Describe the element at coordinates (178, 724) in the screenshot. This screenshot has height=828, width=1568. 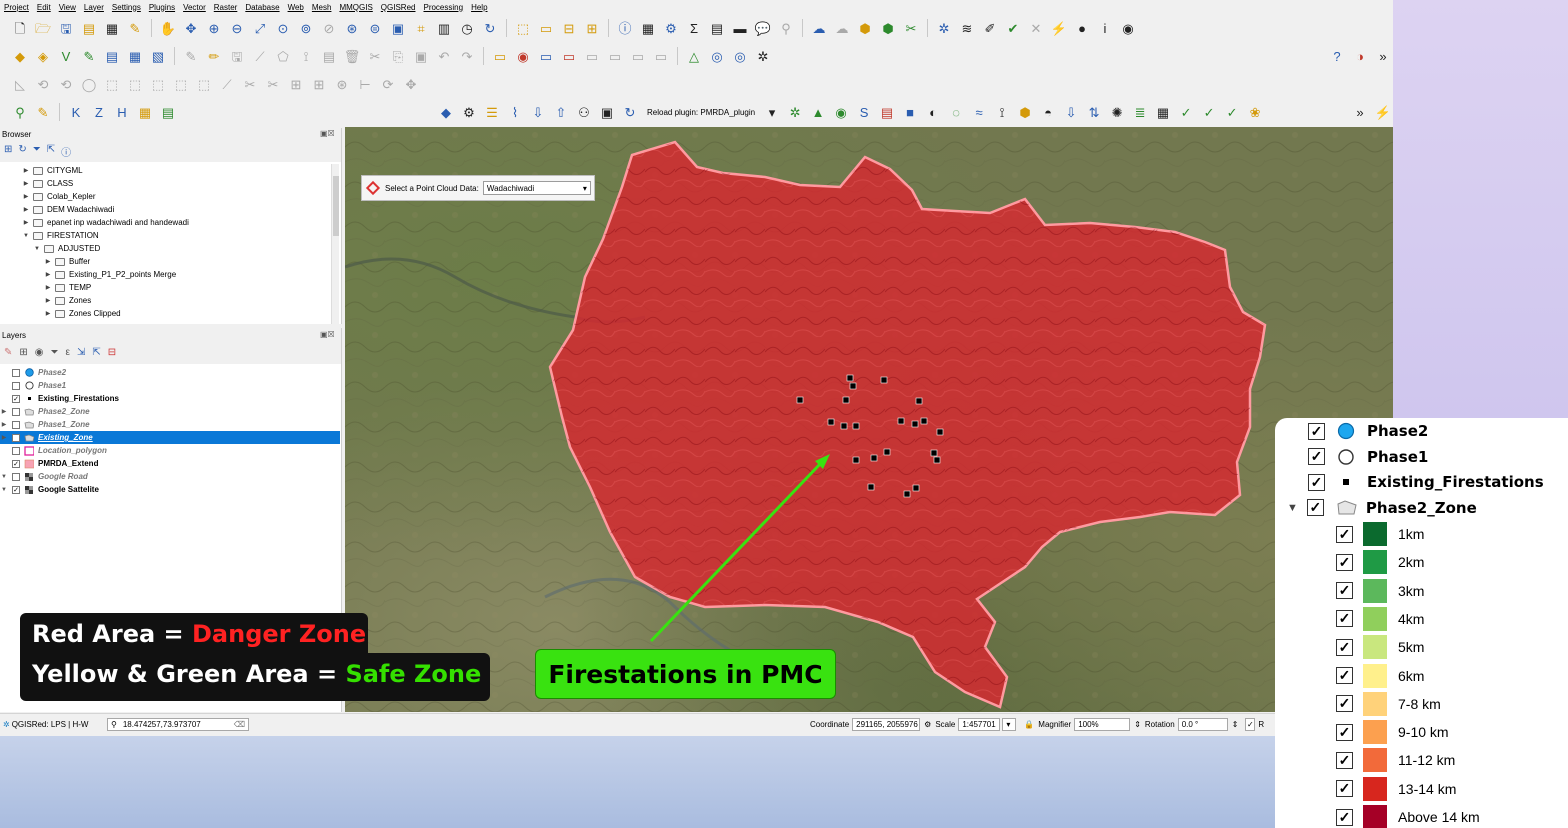
I see `locator-bar: ⚲ 18.474257,73.973707 ⌫` at that location.